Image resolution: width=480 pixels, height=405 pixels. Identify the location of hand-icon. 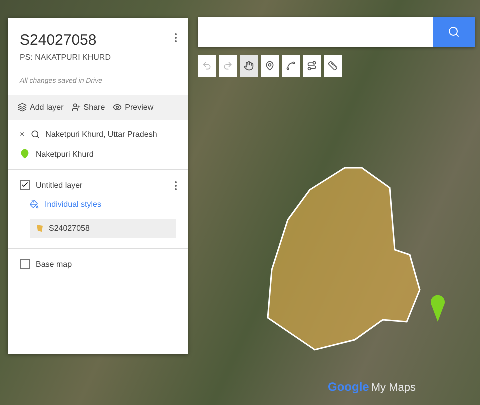
(249, 66).